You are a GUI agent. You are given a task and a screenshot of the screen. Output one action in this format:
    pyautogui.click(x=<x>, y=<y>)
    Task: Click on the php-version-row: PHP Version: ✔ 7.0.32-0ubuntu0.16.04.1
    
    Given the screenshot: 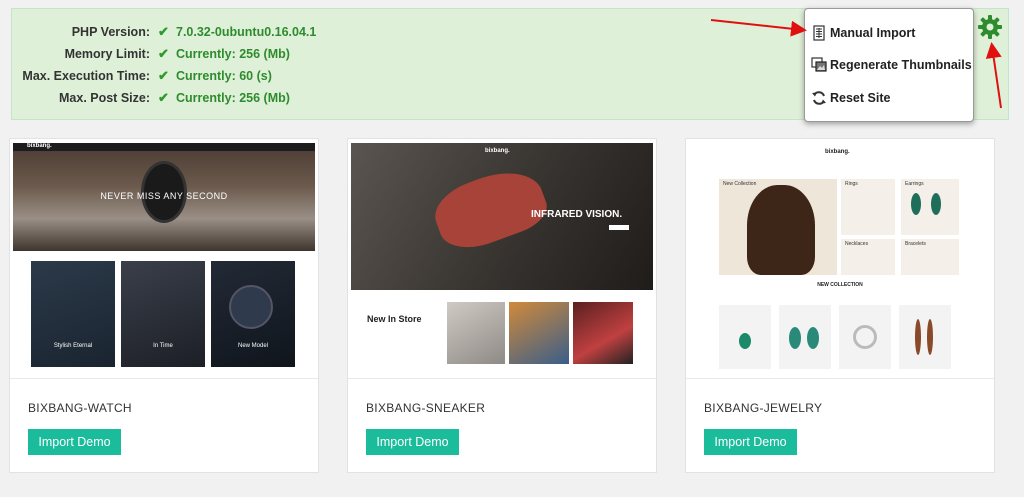 What is the action you would take?
    pyautogui.click(x=164, y=32)
    